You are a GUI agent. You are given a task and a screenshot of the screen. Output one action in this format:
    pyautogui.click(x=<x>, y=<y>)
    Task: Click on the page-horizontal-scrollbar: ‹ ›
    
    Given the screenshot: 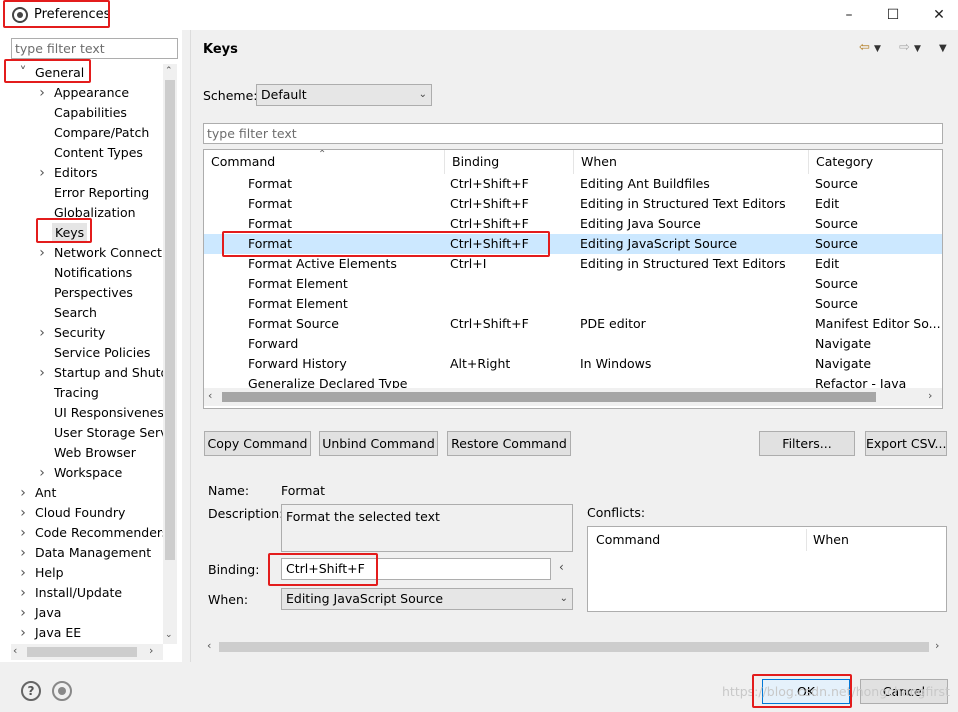 What is the action you would take?
    pyautogui.click(x=575, y=647)
    